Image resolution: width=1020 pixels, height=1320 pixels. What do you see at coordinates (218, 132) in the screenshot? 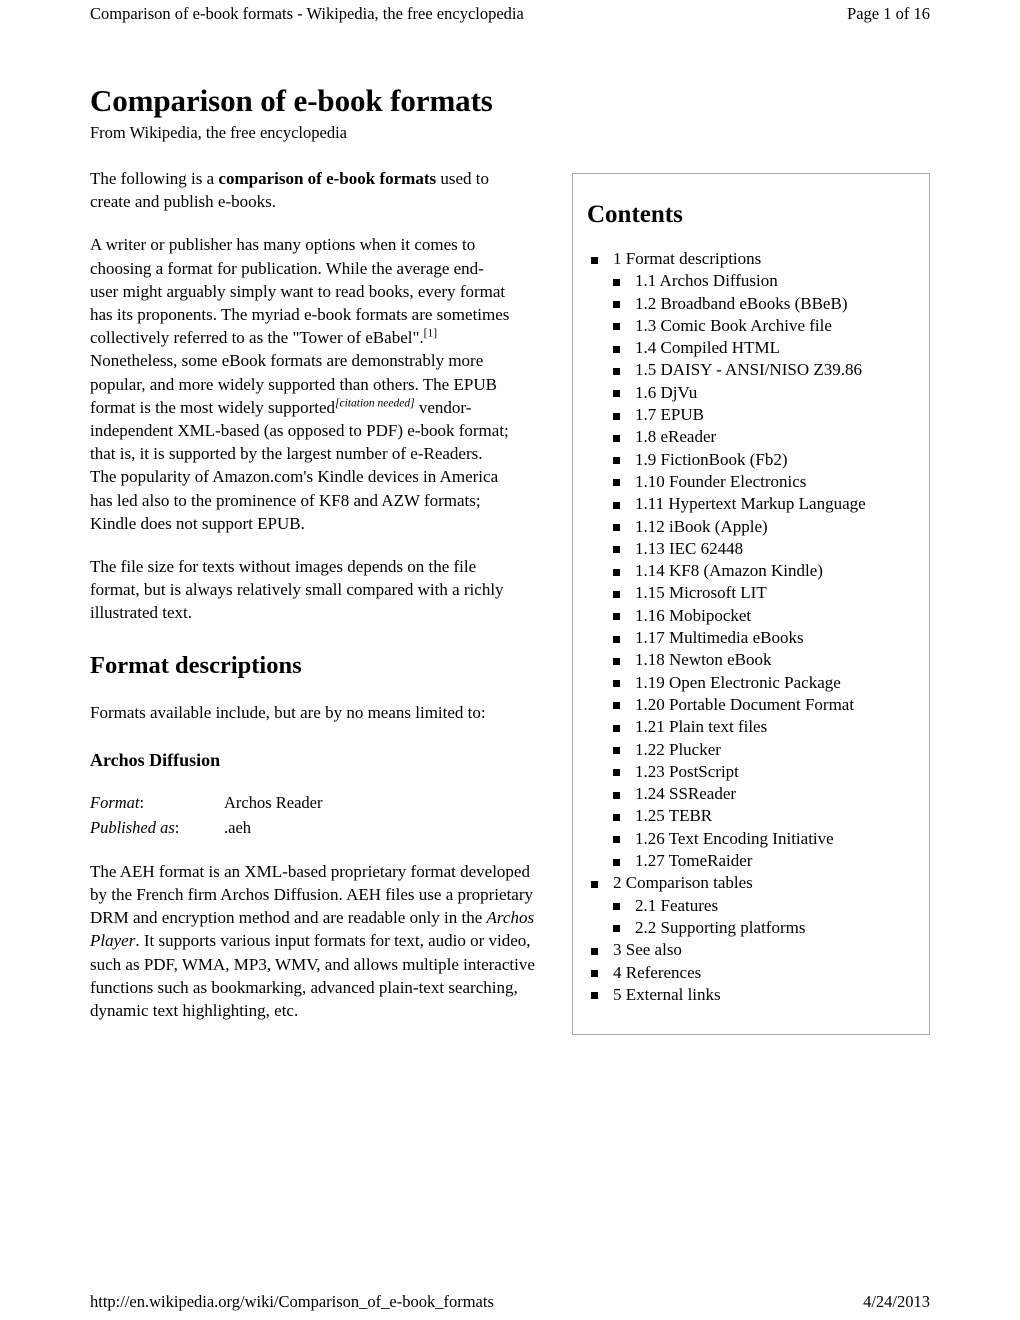
I see `article-tagline: From Wikipedia, the free encyclopedia` at bounding box center [218, 132].